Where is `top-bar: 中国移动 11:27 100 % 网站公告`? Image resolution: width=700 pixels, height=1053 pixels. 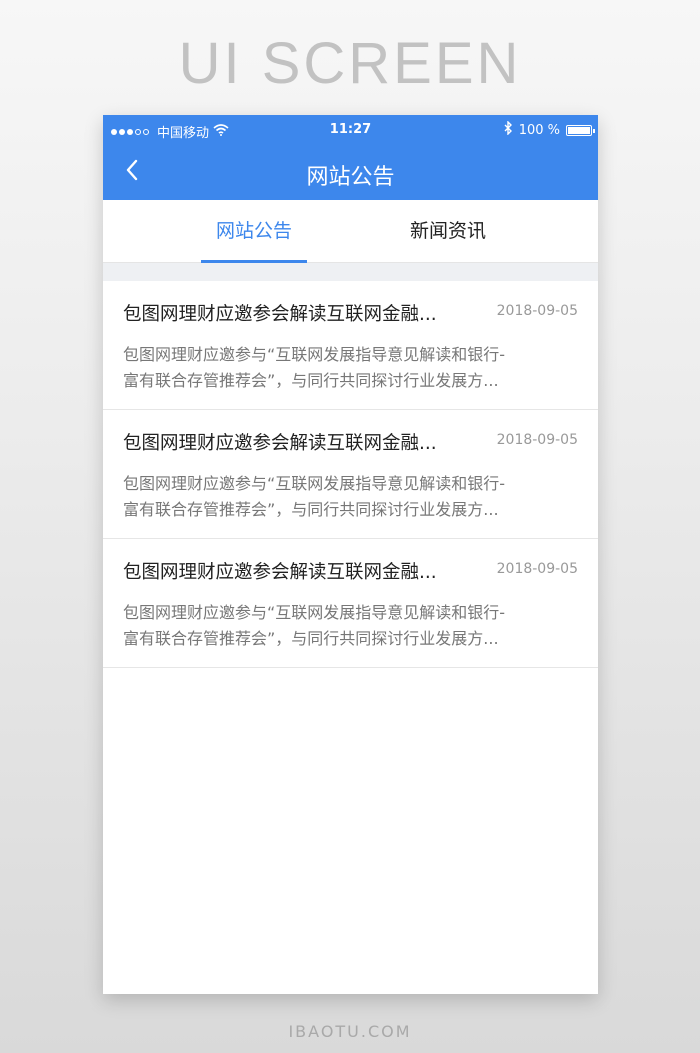
top-bar: 中国移动 11:27 100 % 网站公告 is located at coordinates (350, 157).